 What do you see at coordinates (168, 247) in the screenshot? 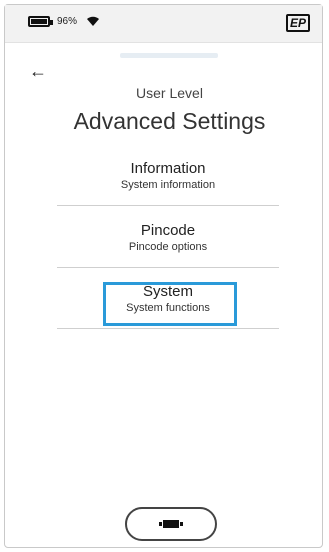
I see `menu-item-description: Pincode options` at bounding box center [168, 247].